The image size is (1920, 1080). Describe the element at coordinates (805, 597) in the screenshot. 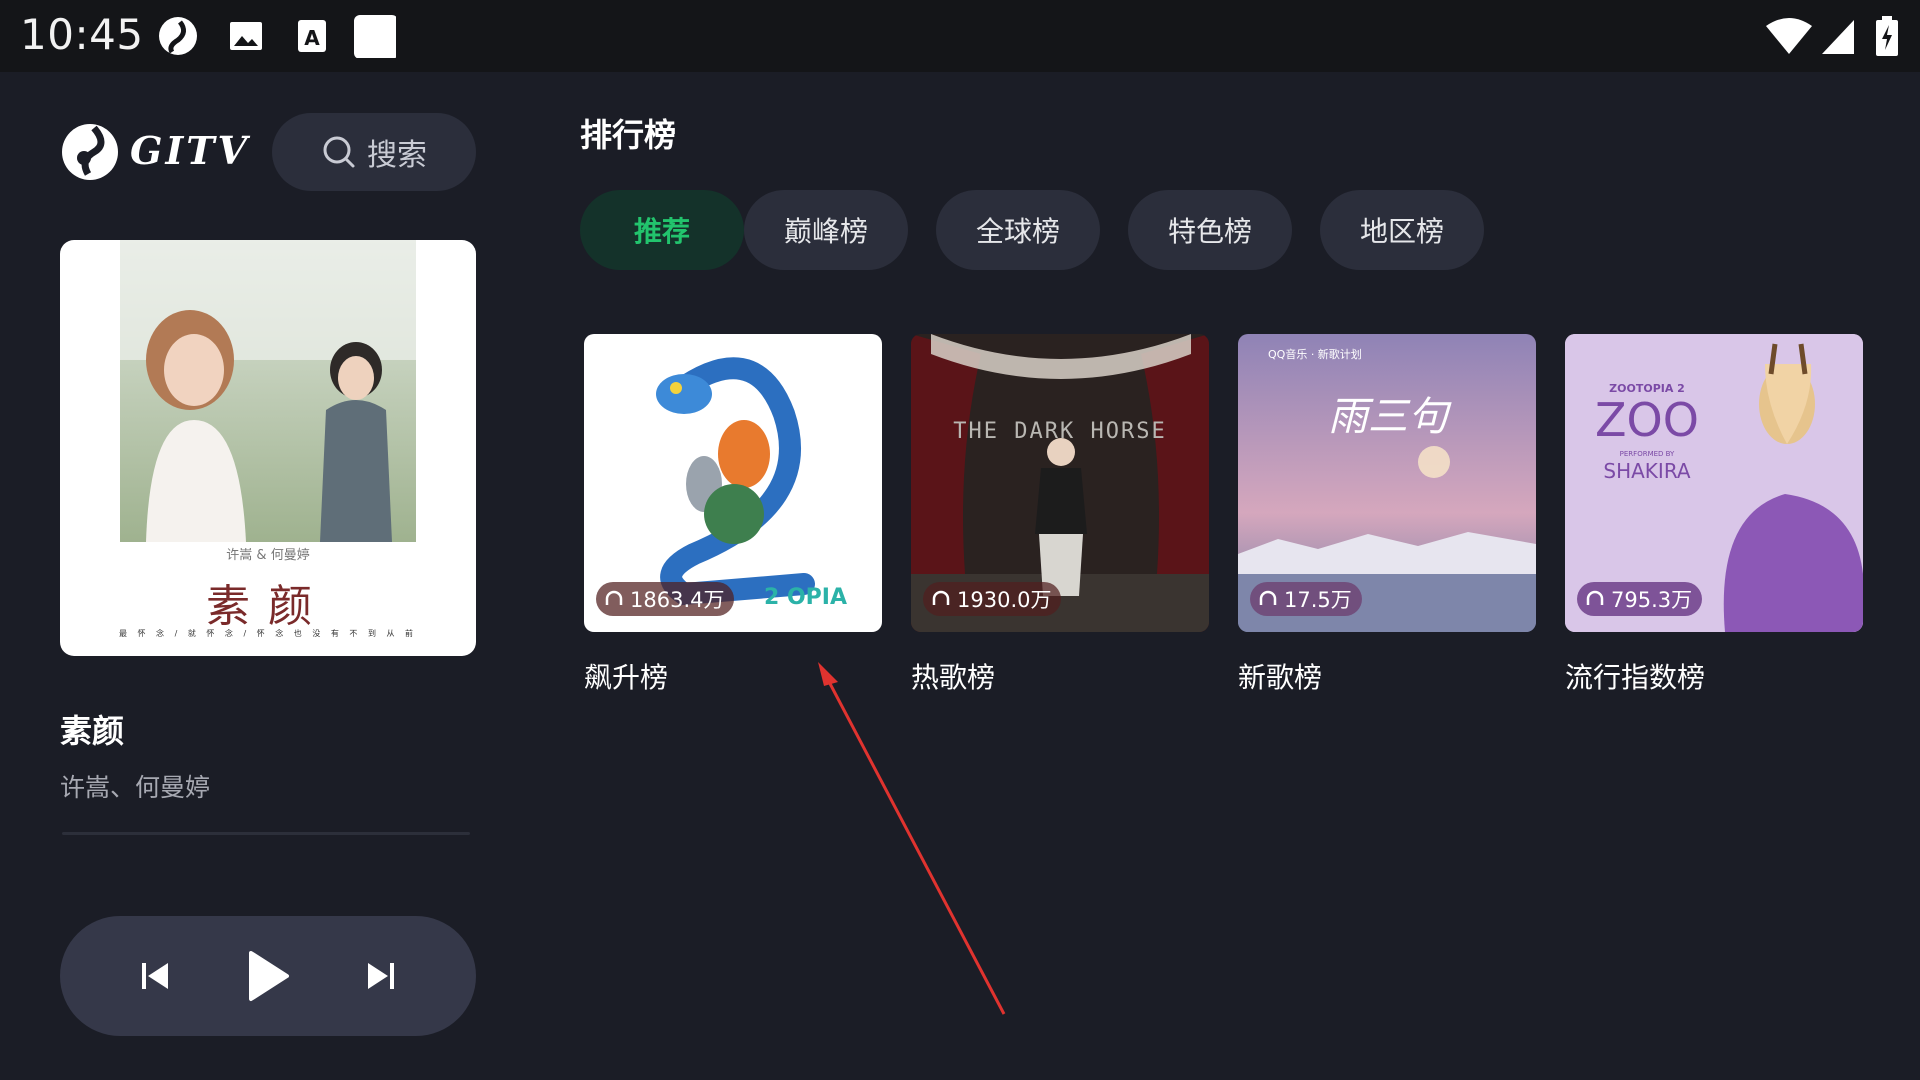

I see `cover-text: 2 OPIA` at that location.